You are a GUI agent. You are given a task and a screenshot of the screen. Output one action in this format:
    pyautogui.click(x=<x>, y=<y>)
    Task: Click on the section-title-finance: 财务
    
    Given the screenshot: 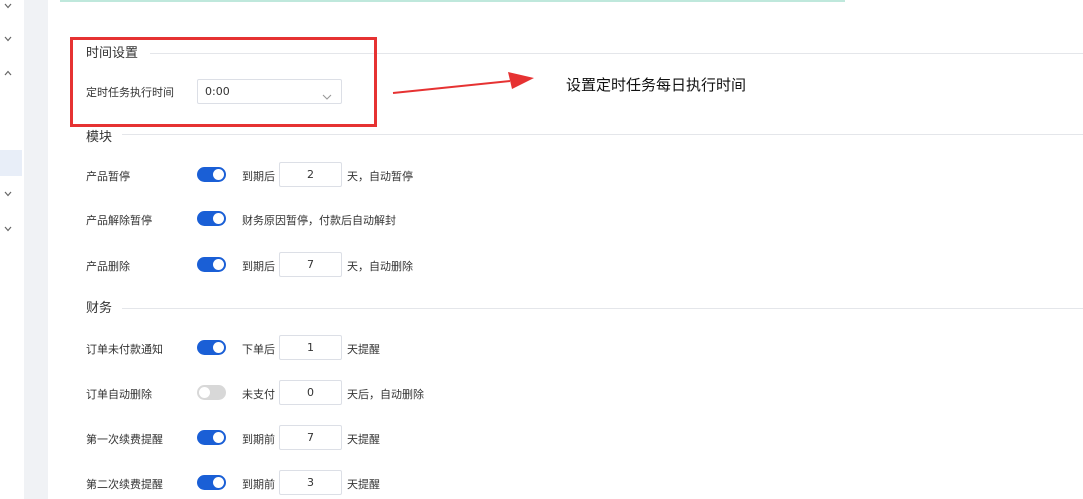 What is the action you would take?
    pyautogui.click(x=99, y=308)
    